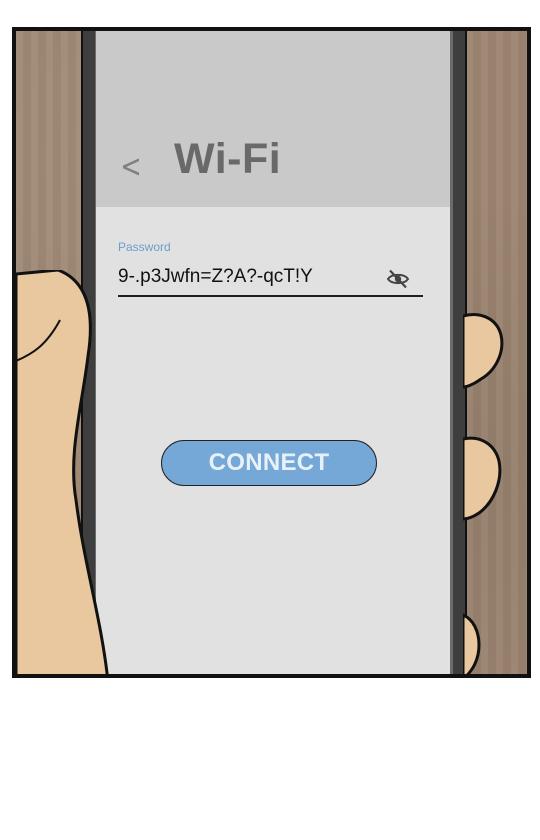 This screenshot has height=840, width=540. What do you see at coordinates (483, 351) in the screenshot?
I see `right-finger-top` at bounding box center [483, 351].